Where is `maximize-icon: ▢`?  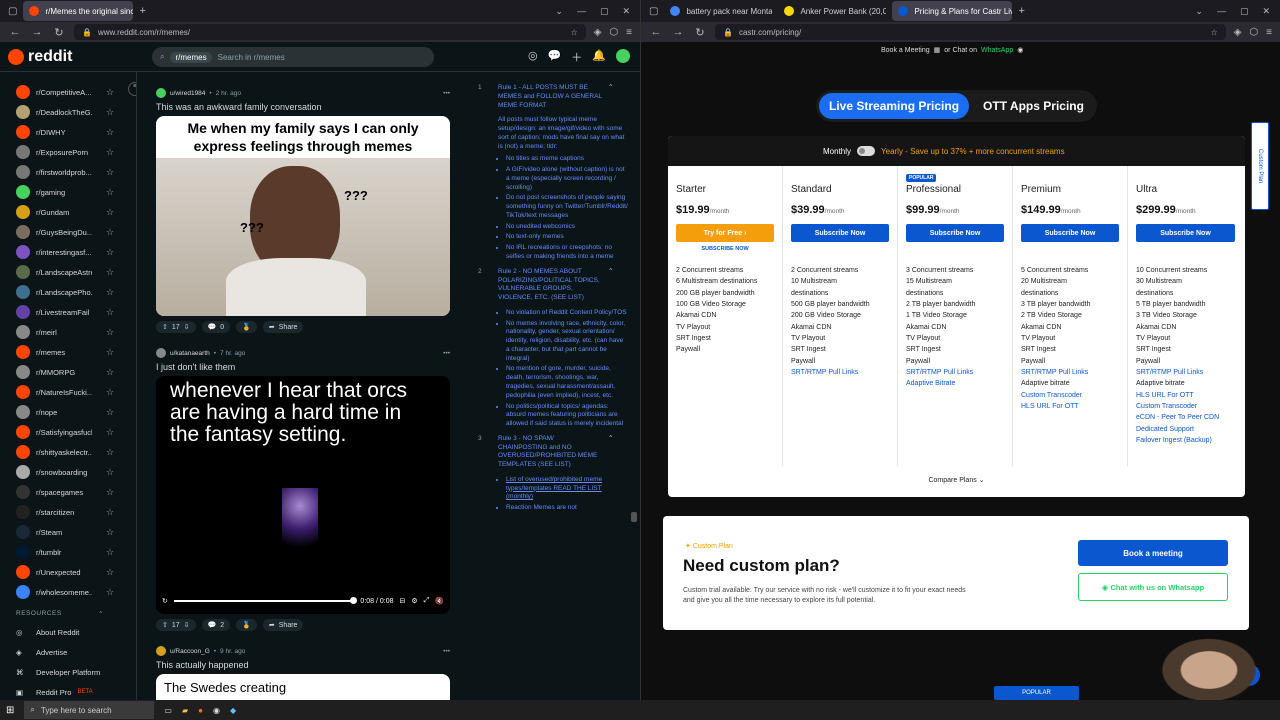
maximize-icon: ▢ is located at coordinates (1244, 11).